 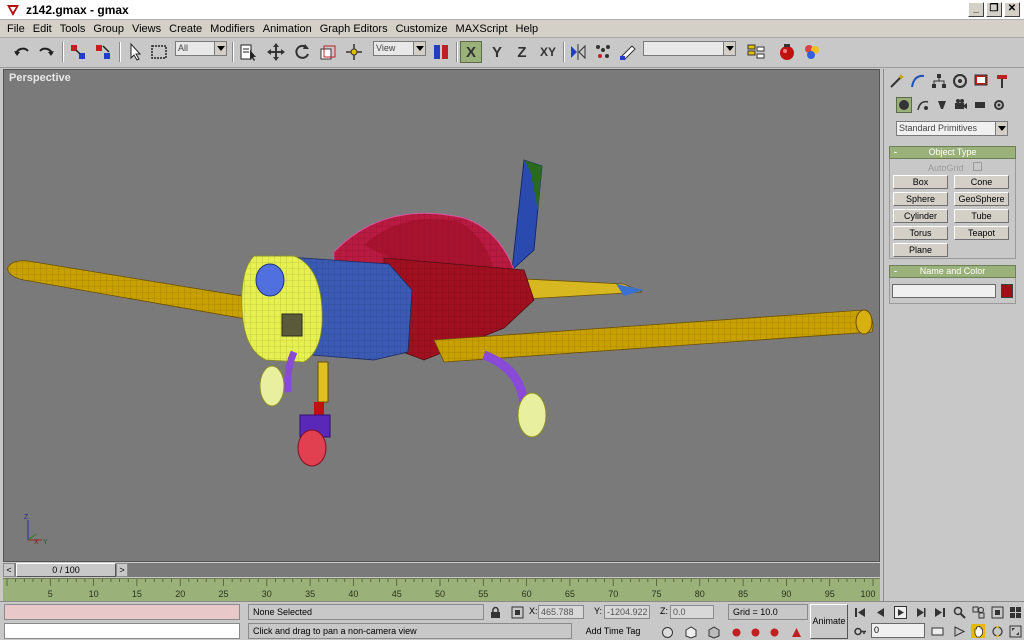 What do you see at coordinates (441, 570) in the screenshot?
I see `time-slider: < 0 / 100 >` at bounding box center [441, 570].